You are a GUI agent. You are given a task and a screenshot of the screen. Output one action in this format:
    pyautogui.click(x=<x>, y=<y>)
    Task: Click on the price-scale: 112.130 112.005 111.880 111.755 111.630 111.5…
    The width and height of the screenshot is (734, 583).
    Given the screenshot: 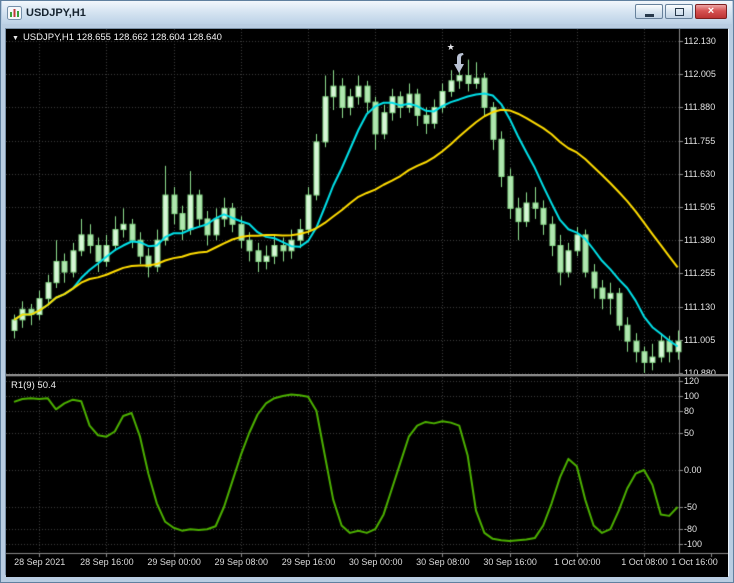 What is the action you would take?
    pyautogui.click(x=703, y=203)
    